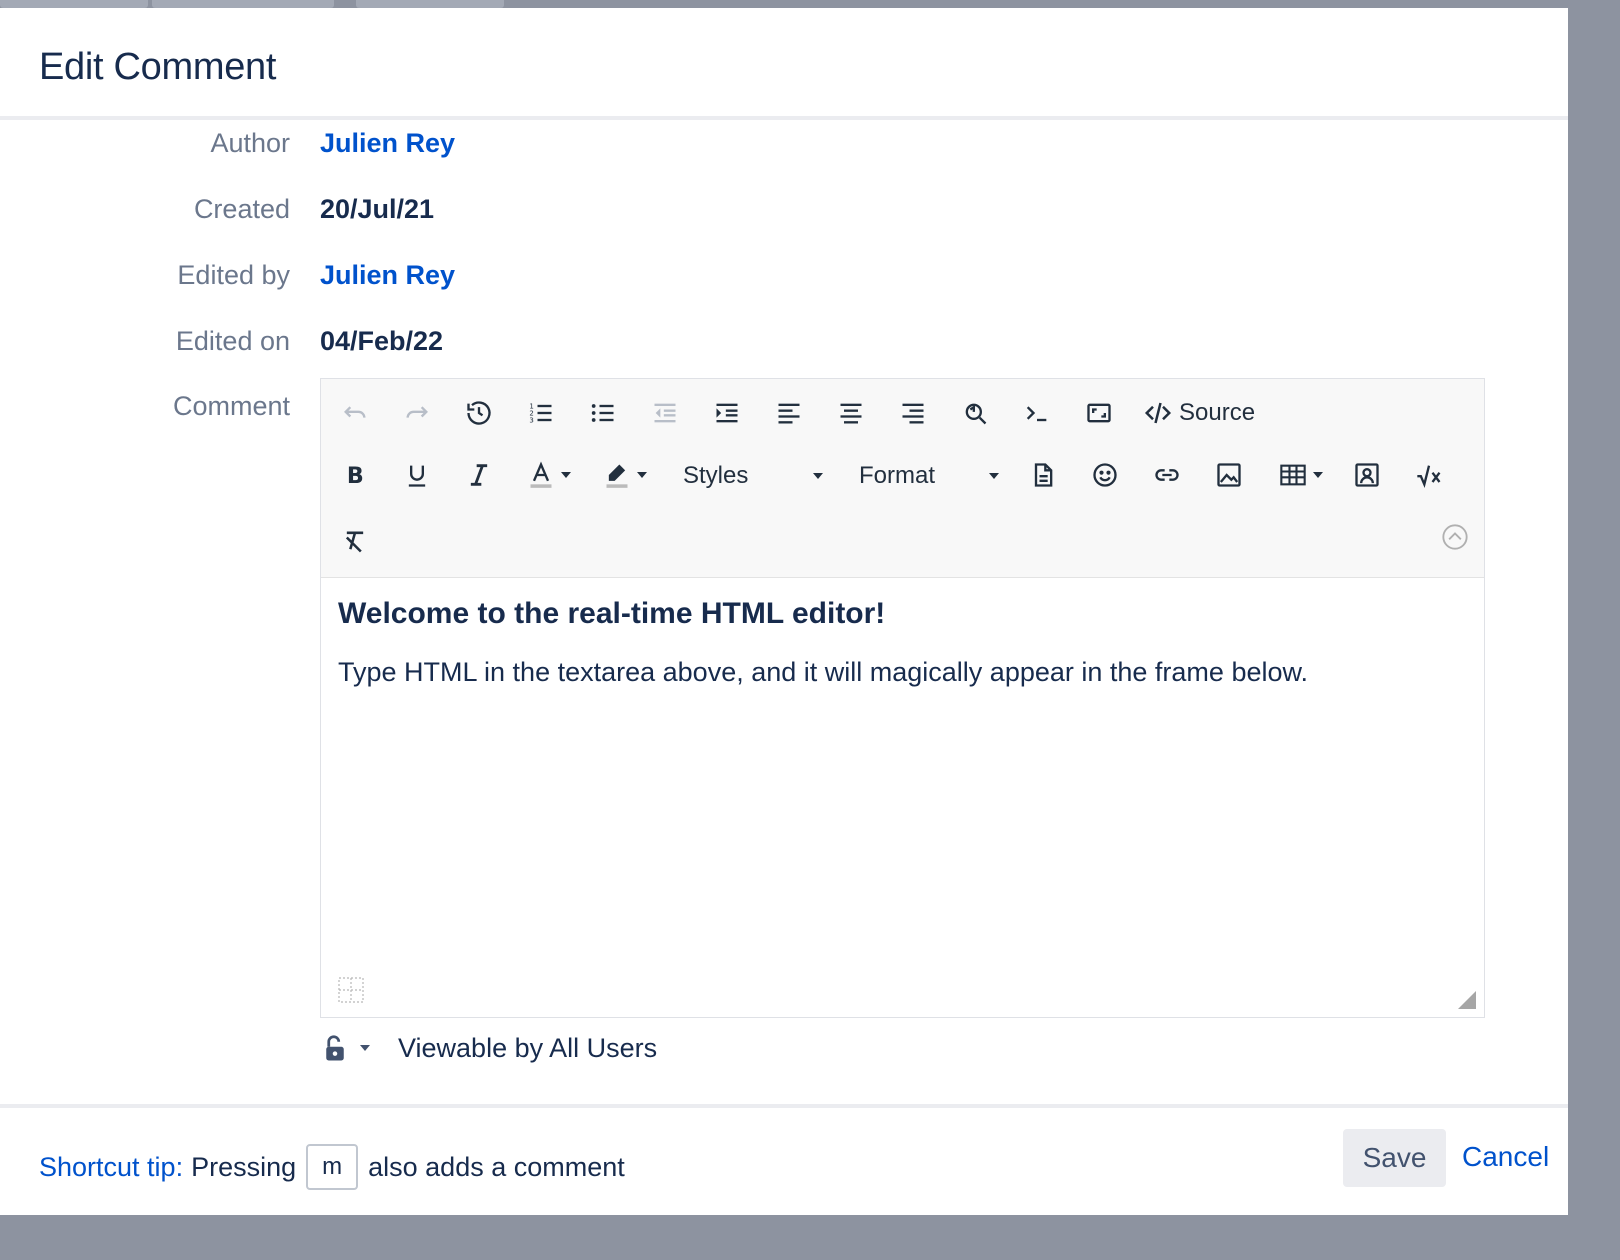 This screenshot has height=1260, width=1620. What do you see at coordinates (625, 475) in the screenshot?
I see `highlight-color-icon` at bounding box center [625, 475].